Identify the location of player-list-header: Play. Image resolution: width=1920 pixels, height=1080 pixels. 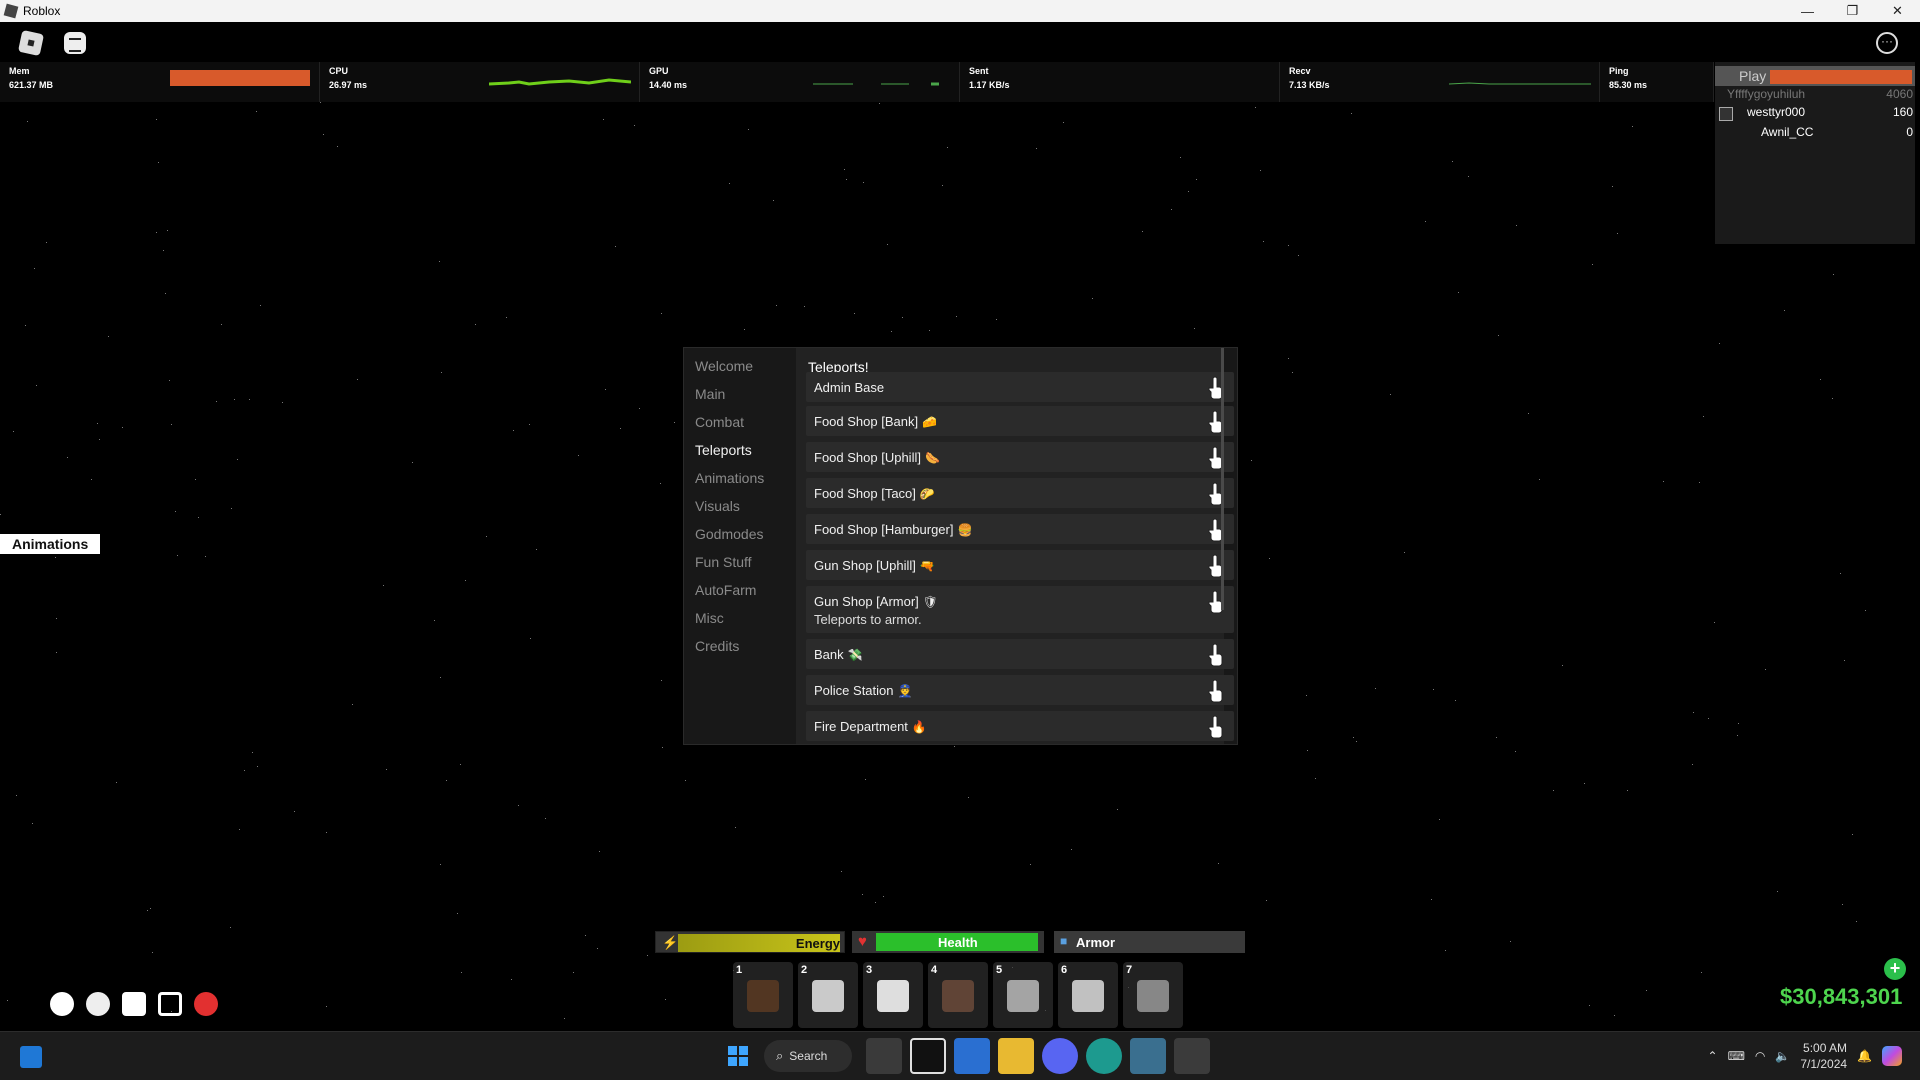
(1815, 76).